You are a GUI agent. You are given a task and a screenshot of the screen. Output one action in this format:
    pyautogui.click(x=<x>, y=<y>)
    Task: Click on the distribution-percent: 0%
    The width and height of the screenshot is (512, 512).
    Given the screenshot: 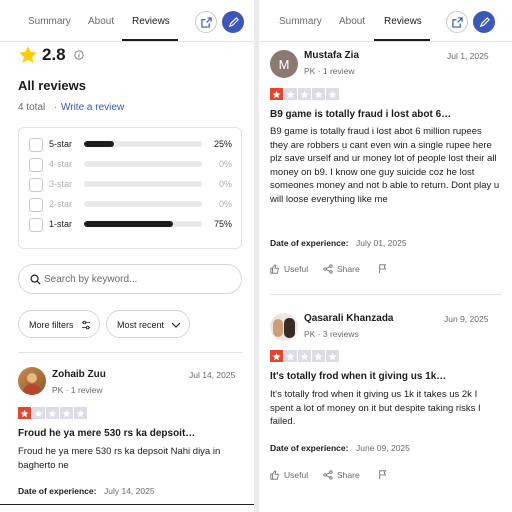 What is the action you would take?
    pyautogui.click(x=225, y=164)
    